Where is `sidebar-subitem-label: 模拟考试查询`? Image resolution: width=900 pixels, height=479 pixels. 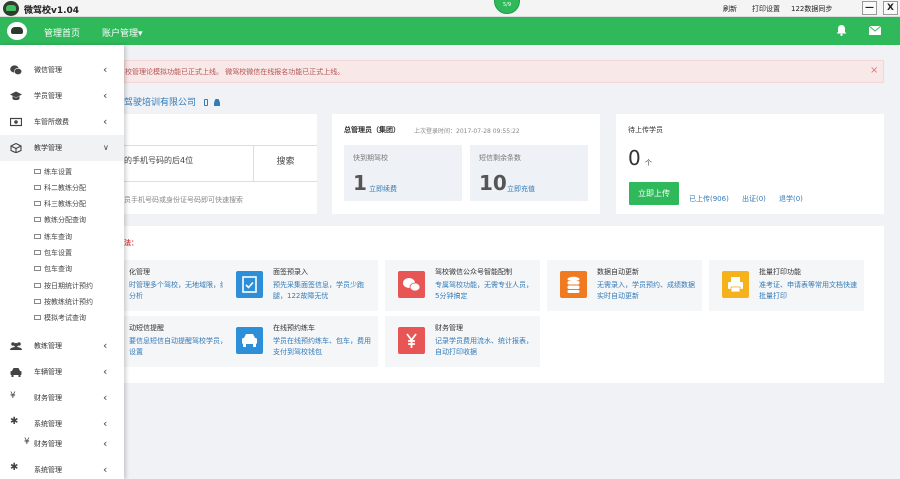
sidebar-subitem-label: 模拟考试查询 is located at coordinates (65, 318).